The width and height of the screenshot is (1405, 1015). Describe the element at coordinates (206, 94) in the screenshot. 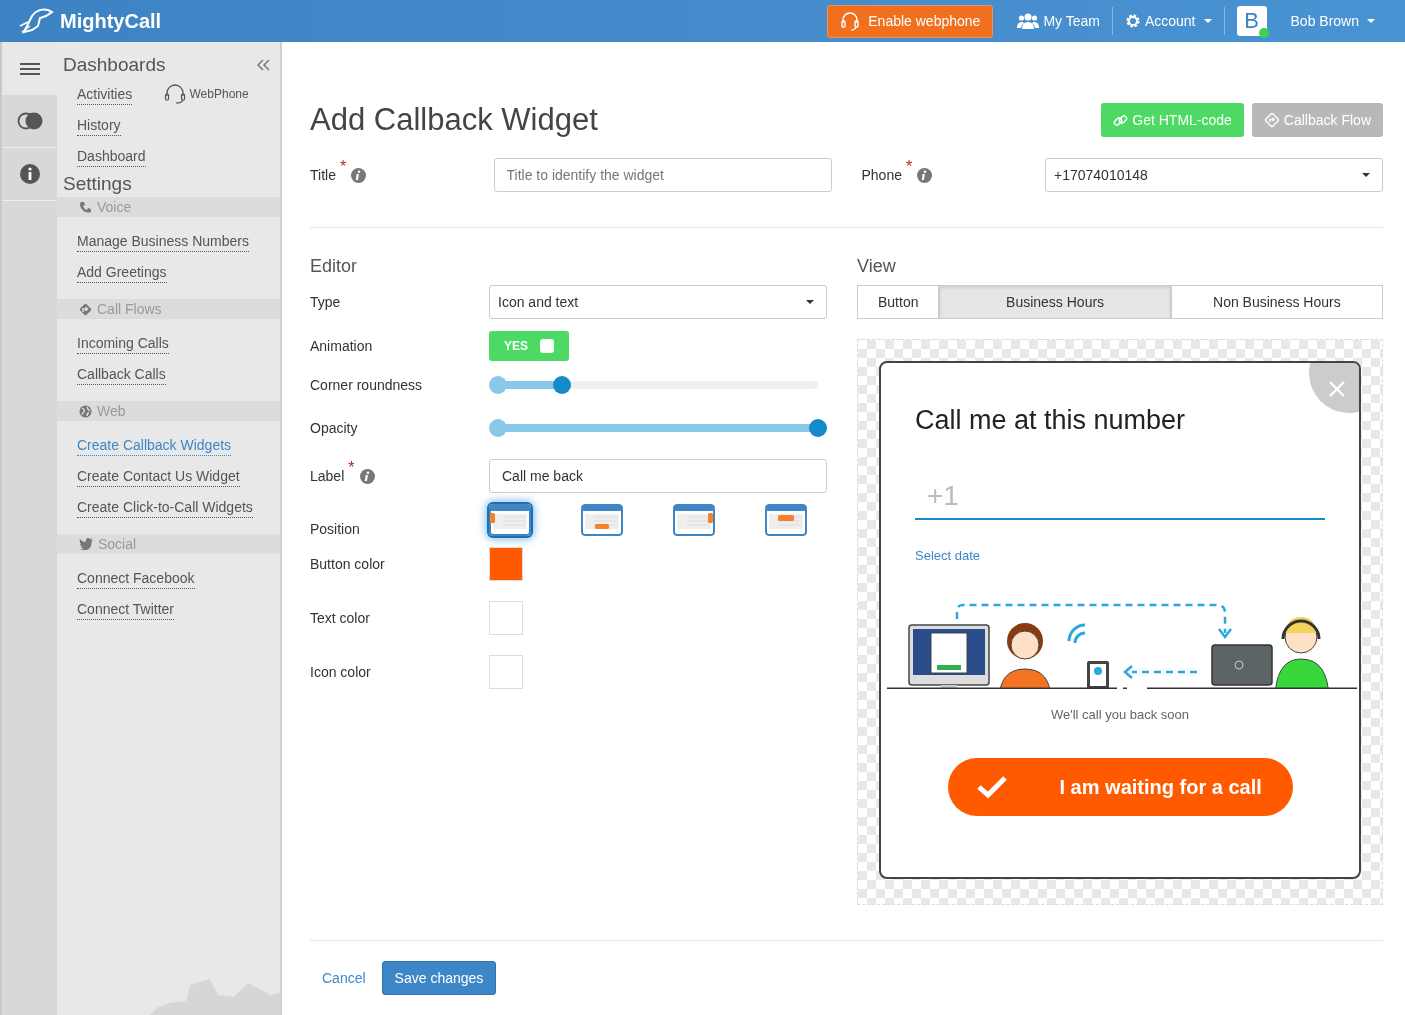

I see `webphone-link: WebPhone` at that location.